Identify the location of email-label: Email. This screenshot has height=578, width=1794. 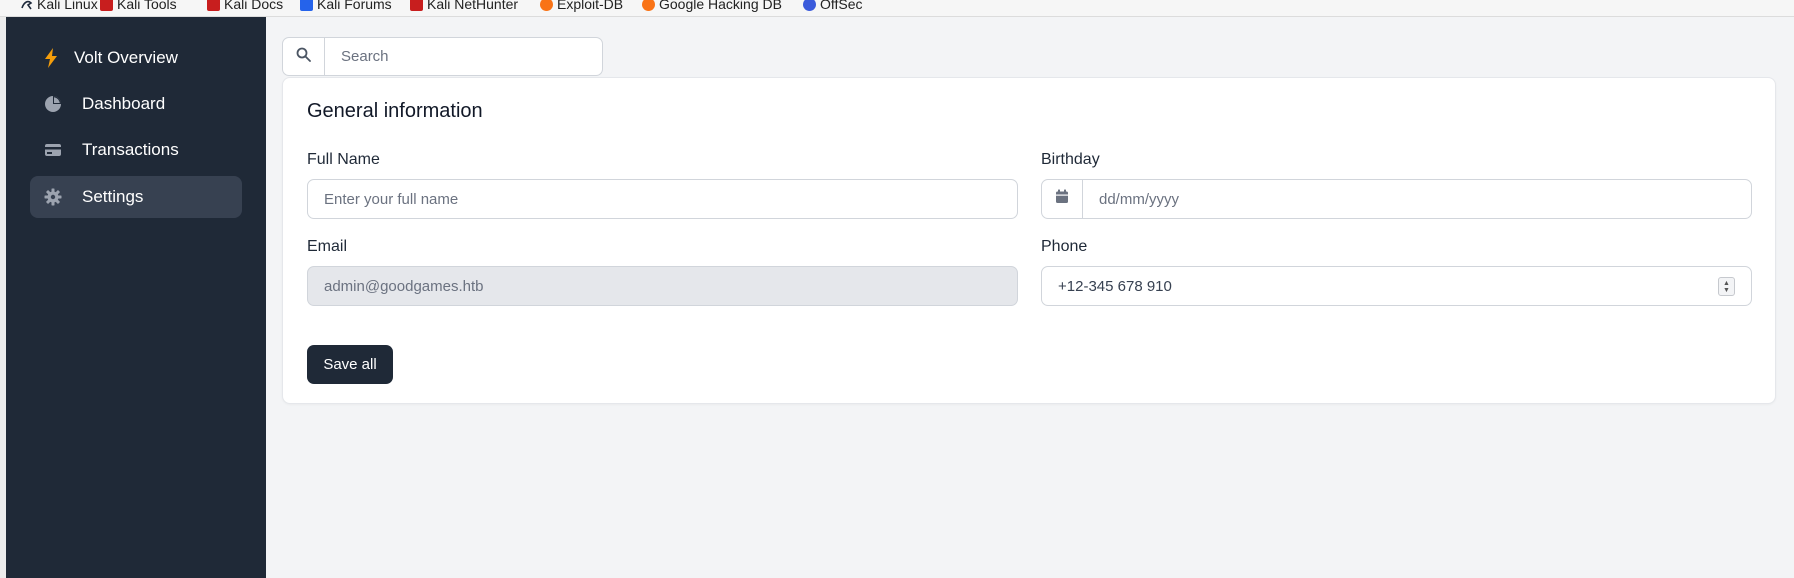
(327, 246).